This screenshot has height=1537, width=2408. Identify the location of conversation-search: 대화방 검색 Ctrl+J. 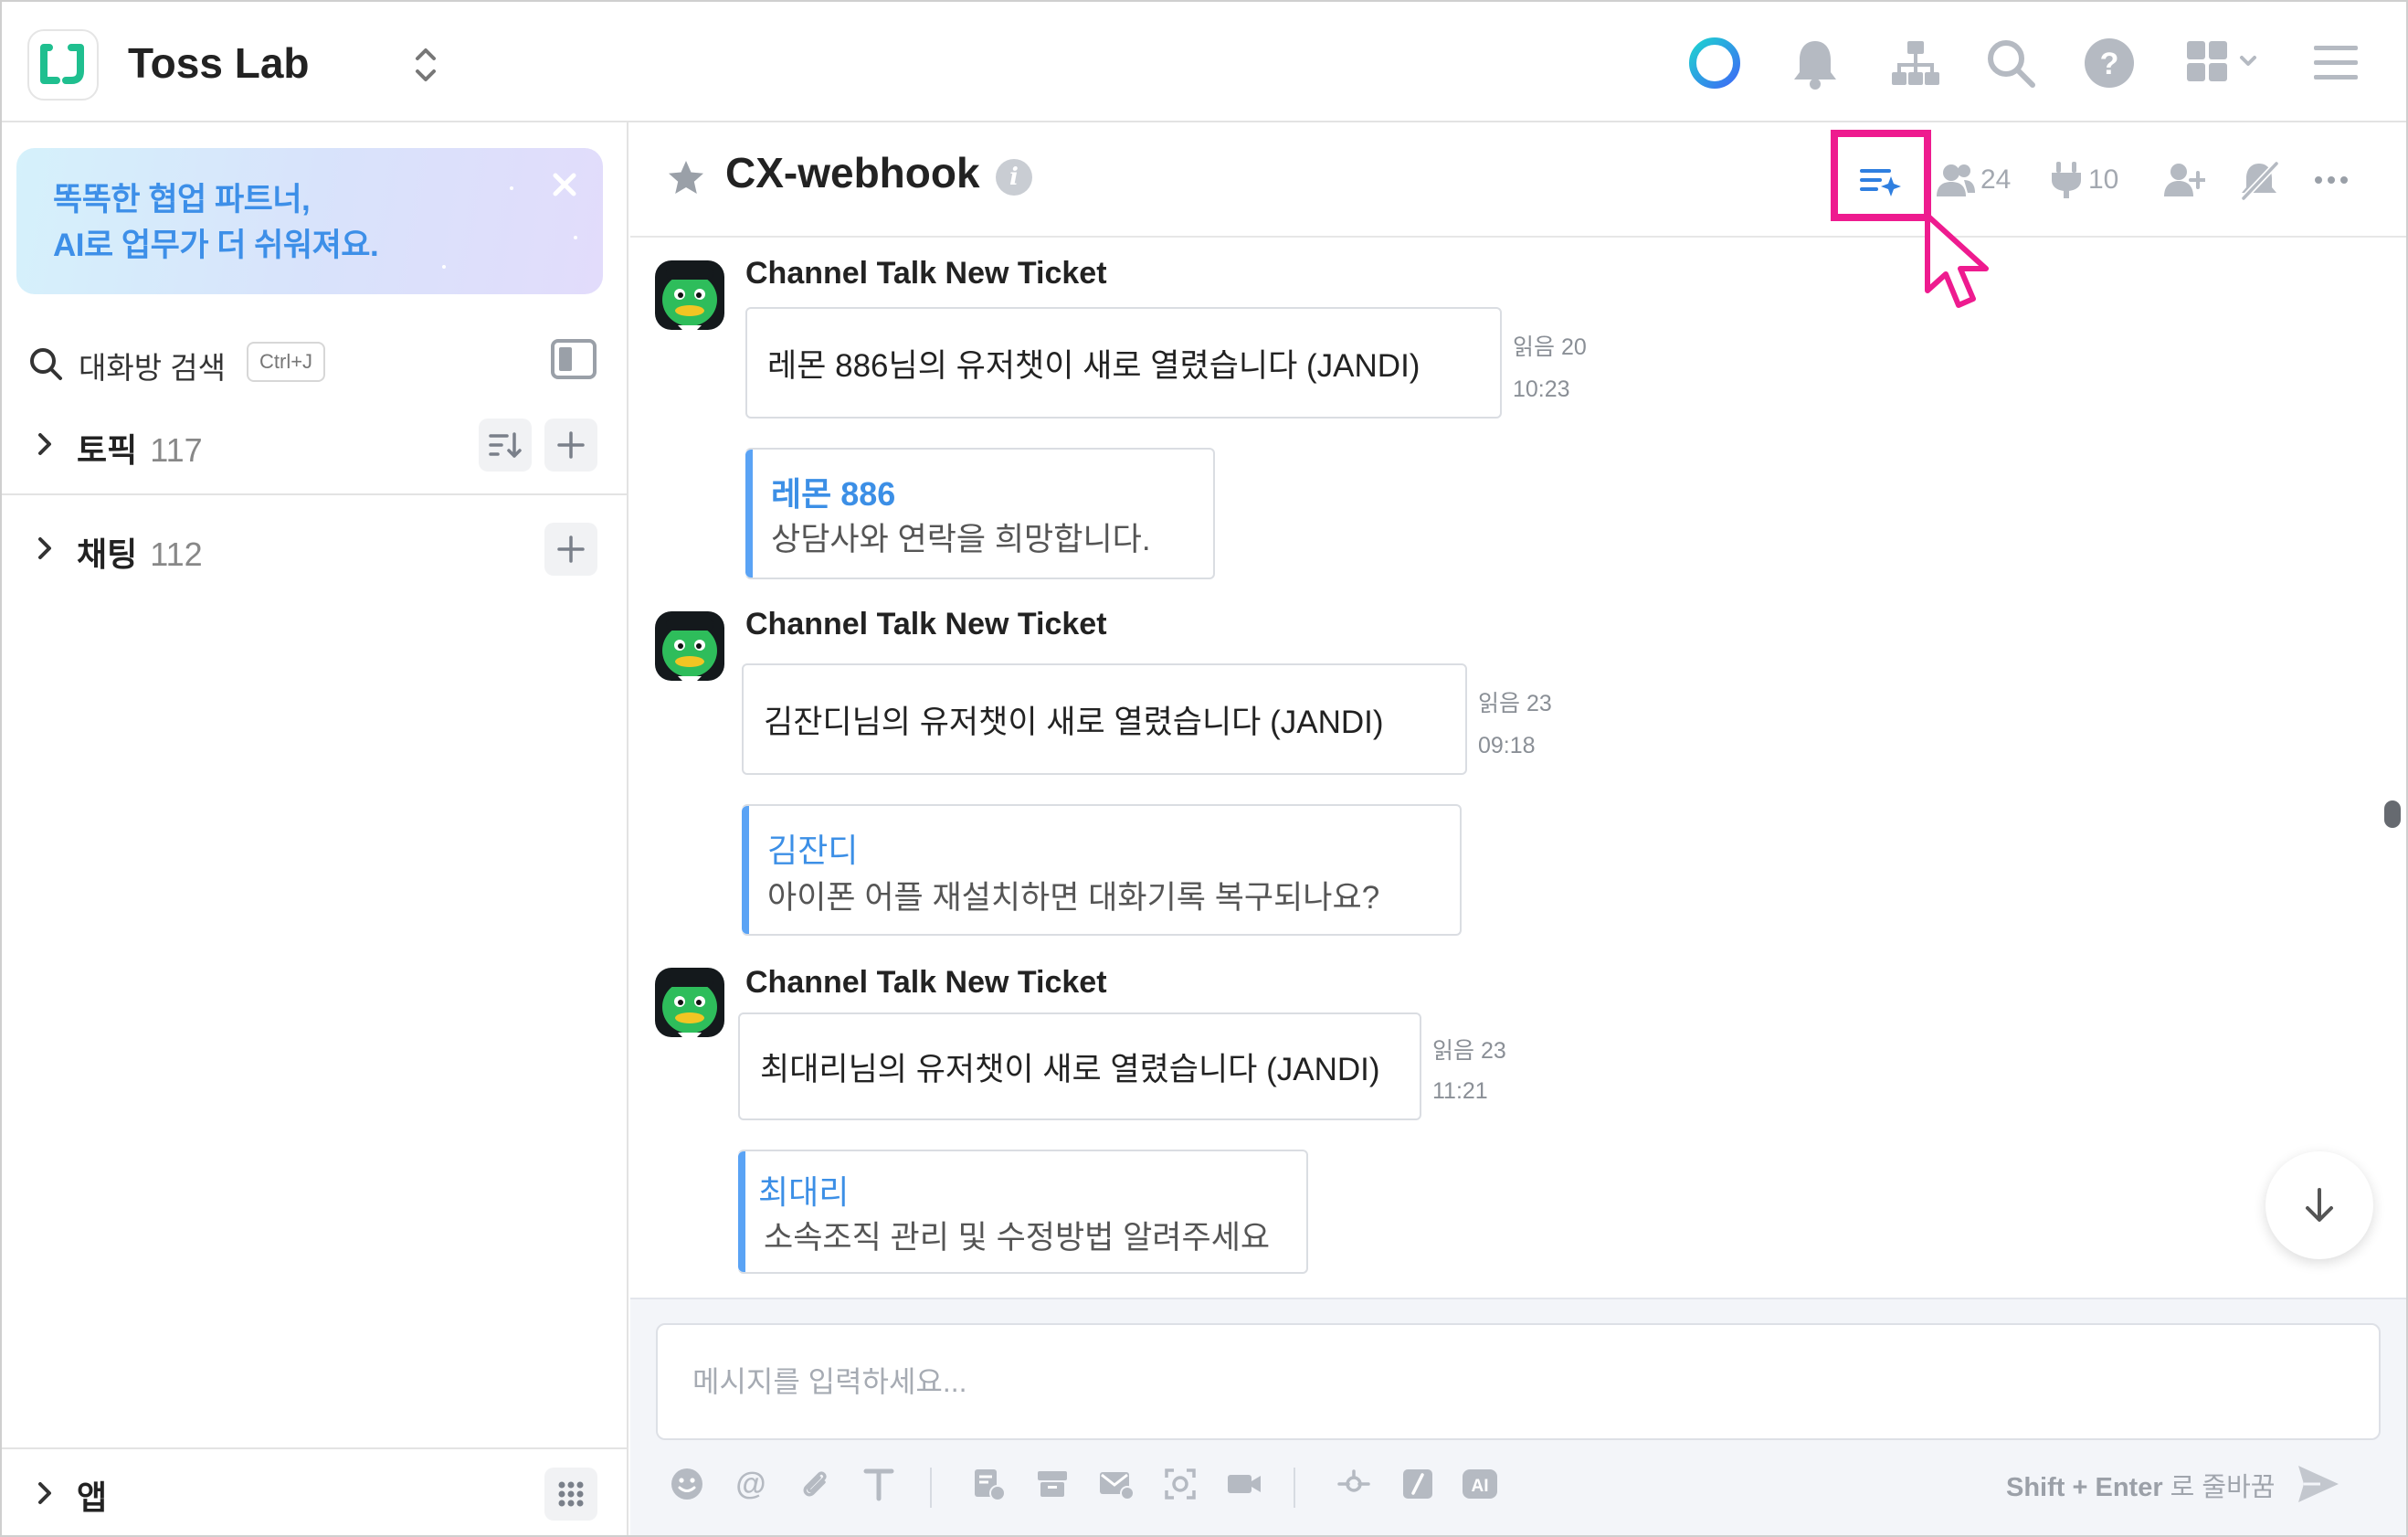
(319, 365).